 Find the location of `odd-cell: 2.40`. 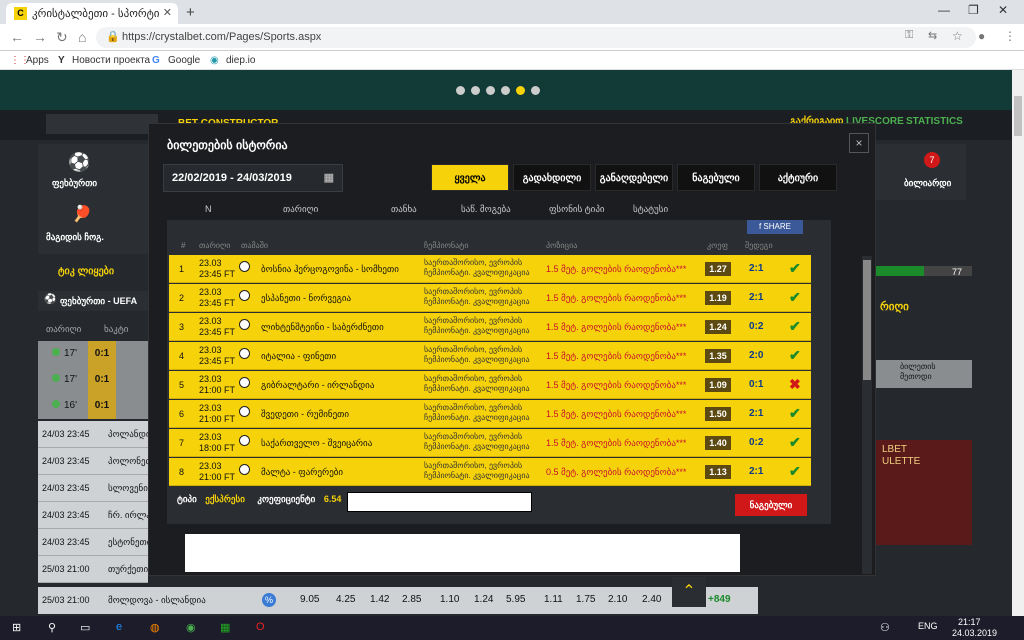

odd-cell: 2.40 is located at coordinates (651, 599).